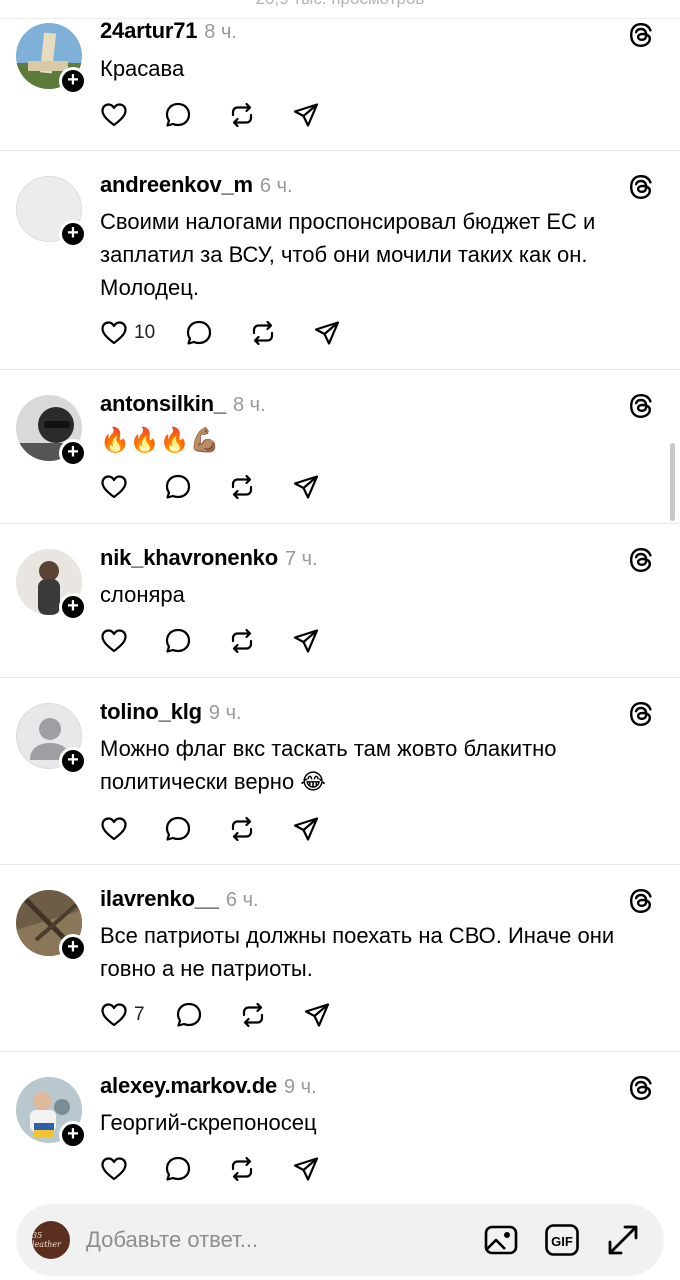 The height and width of the screenshot is (1280, 680). Describe the element at coordinates (340, 9) in the screenshot. I see `views-header: 20,9 тыс. просмотров` at that location.